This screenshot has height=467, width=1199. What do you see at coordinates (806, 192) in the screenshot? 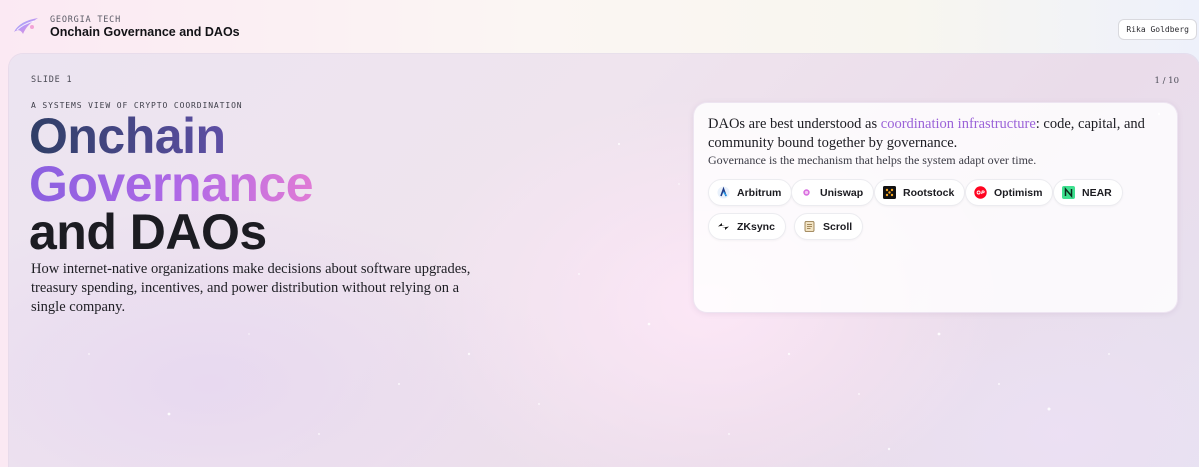
I see `uniswap-icon` at bounding box center [806, 192].